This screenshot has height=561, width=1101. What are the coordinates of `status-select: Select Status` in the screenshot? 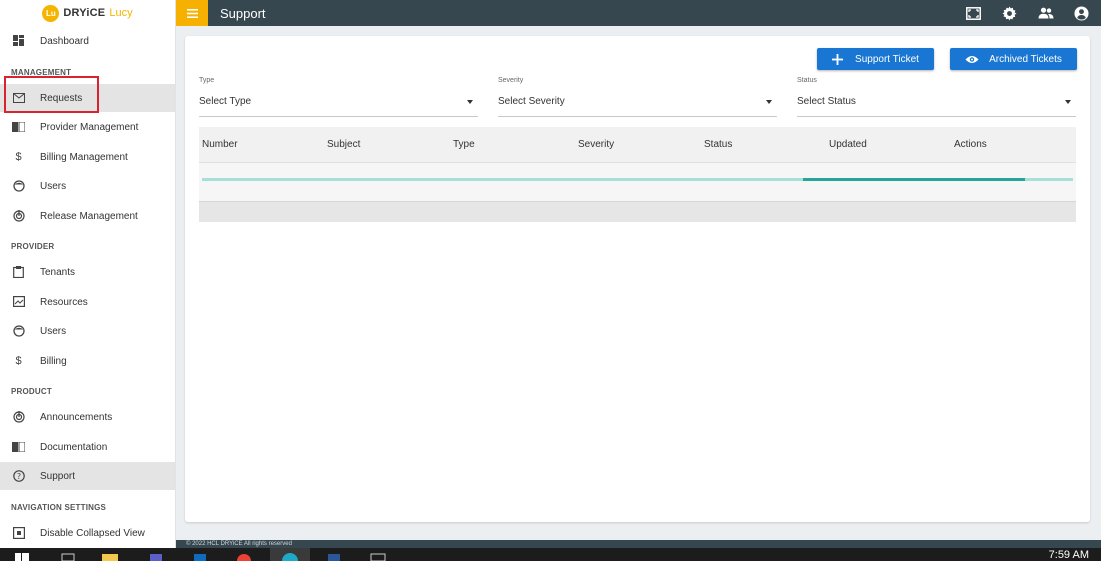 It's located at (936, 103).